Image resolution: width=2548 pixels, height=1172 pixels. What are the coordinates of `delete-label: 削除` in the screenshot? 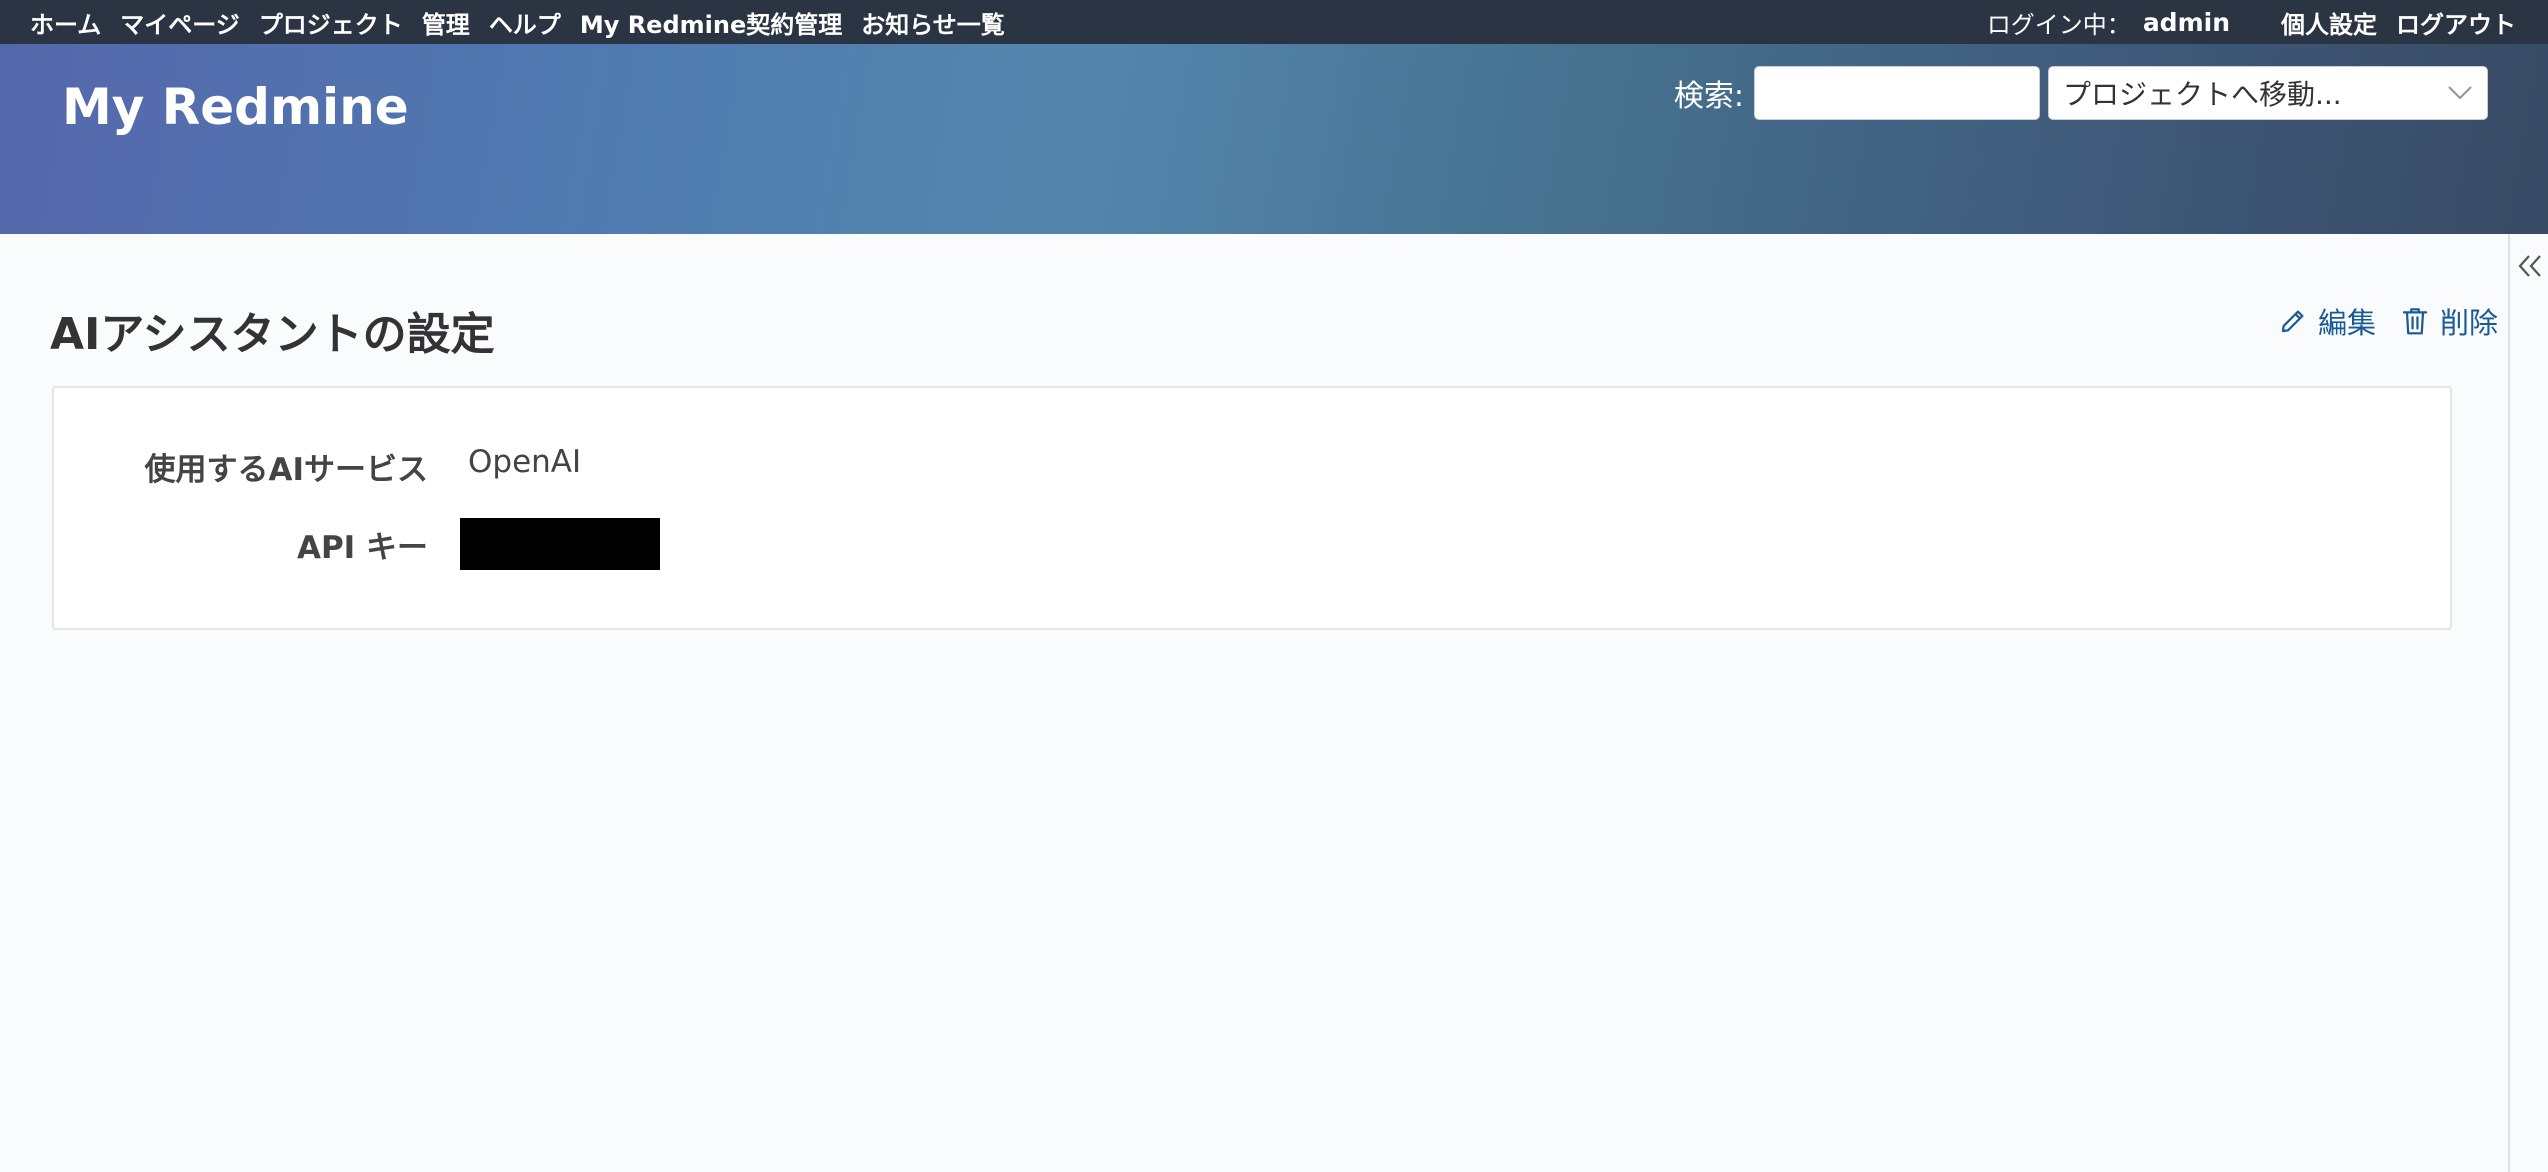 It's located at (2468, 323).